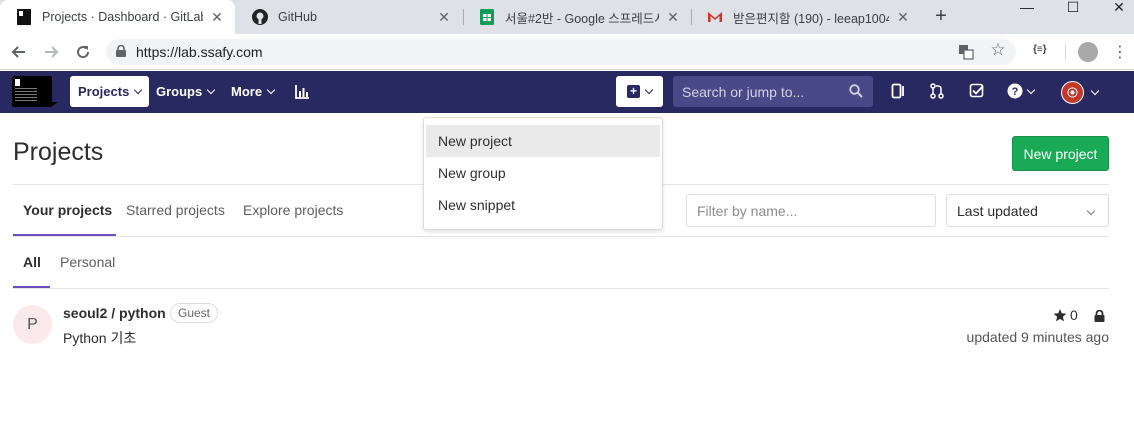 This screenshot has width=1134, height=439. I want to click on project-avatar: P, so click(32, 324).